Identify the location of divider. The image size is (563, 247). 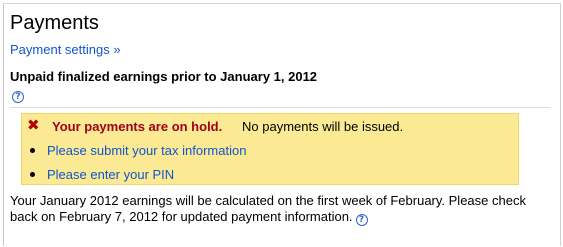
(280, 107).